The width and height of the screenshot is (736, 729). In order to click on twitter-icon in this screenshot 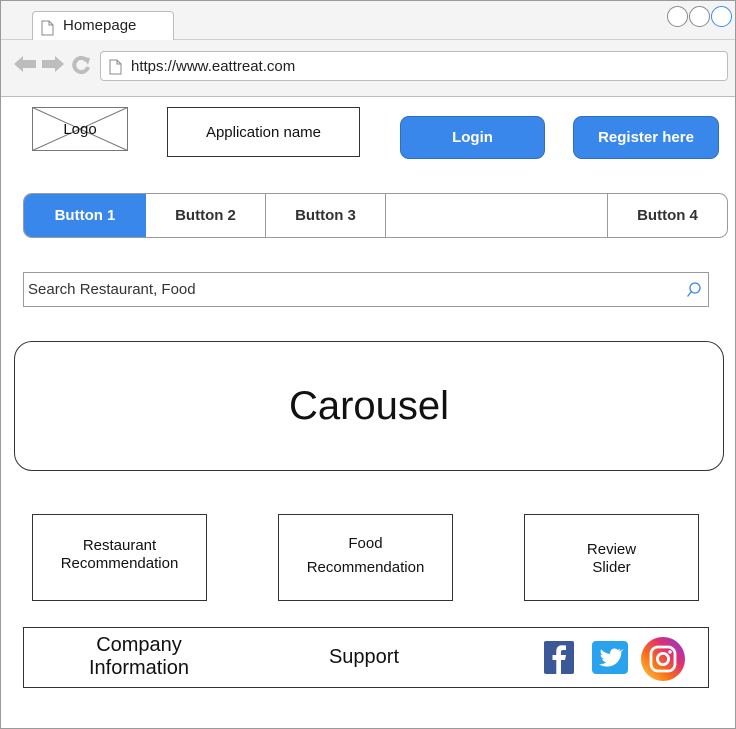, I will do `click(610, 657)`.